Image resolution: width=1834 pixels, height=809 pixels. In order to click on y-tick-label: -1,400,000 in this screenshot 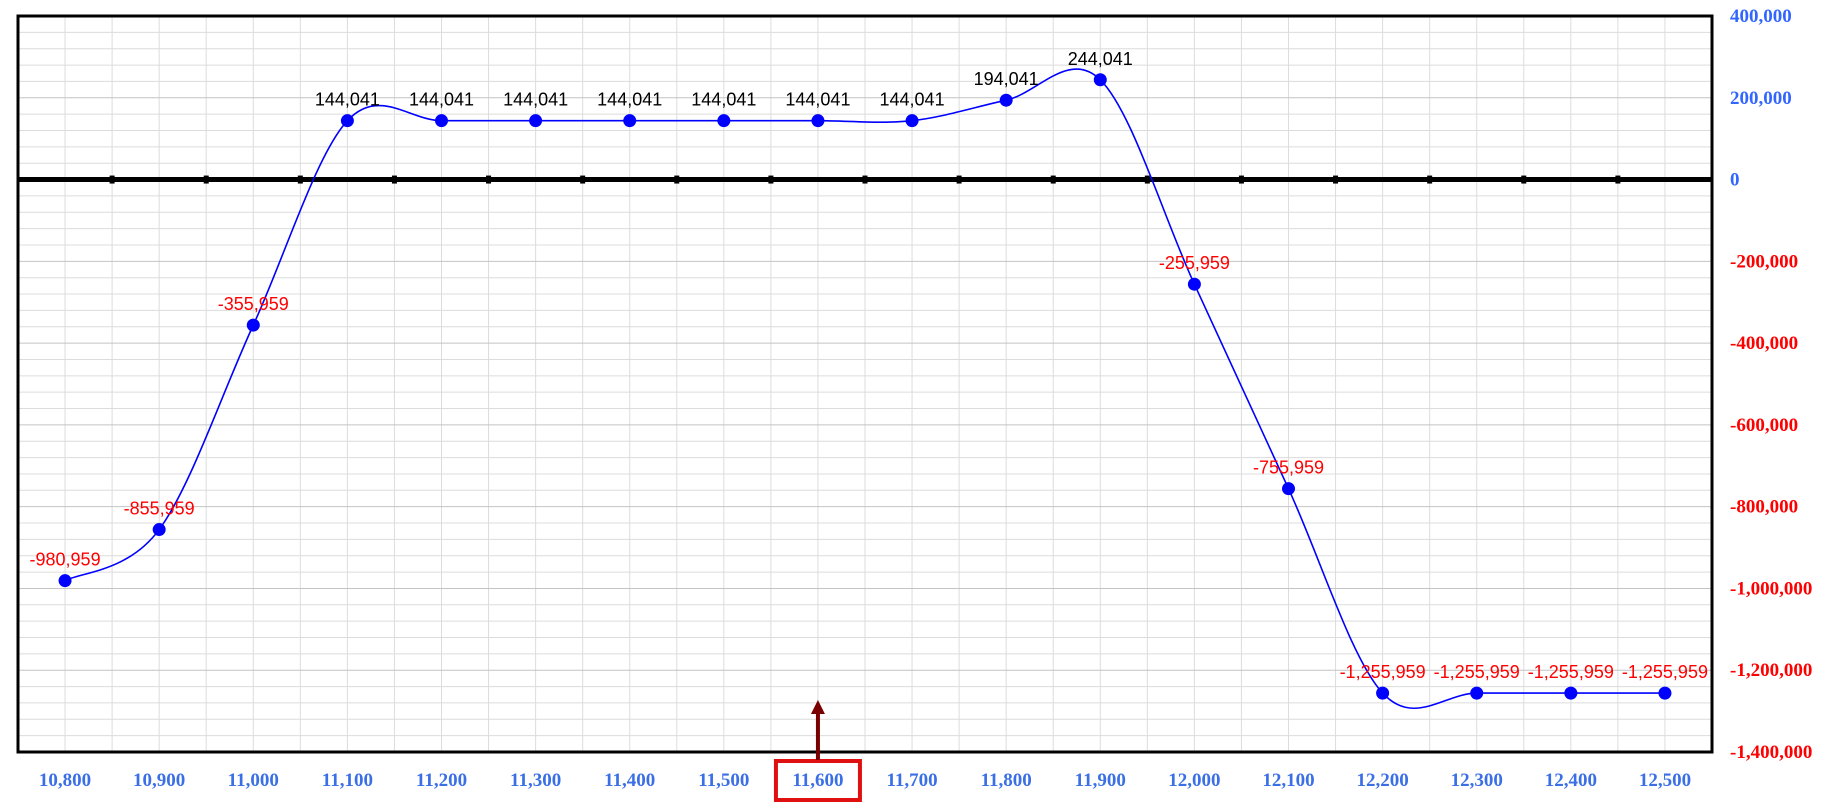, I will do `click(1771, 752)`.